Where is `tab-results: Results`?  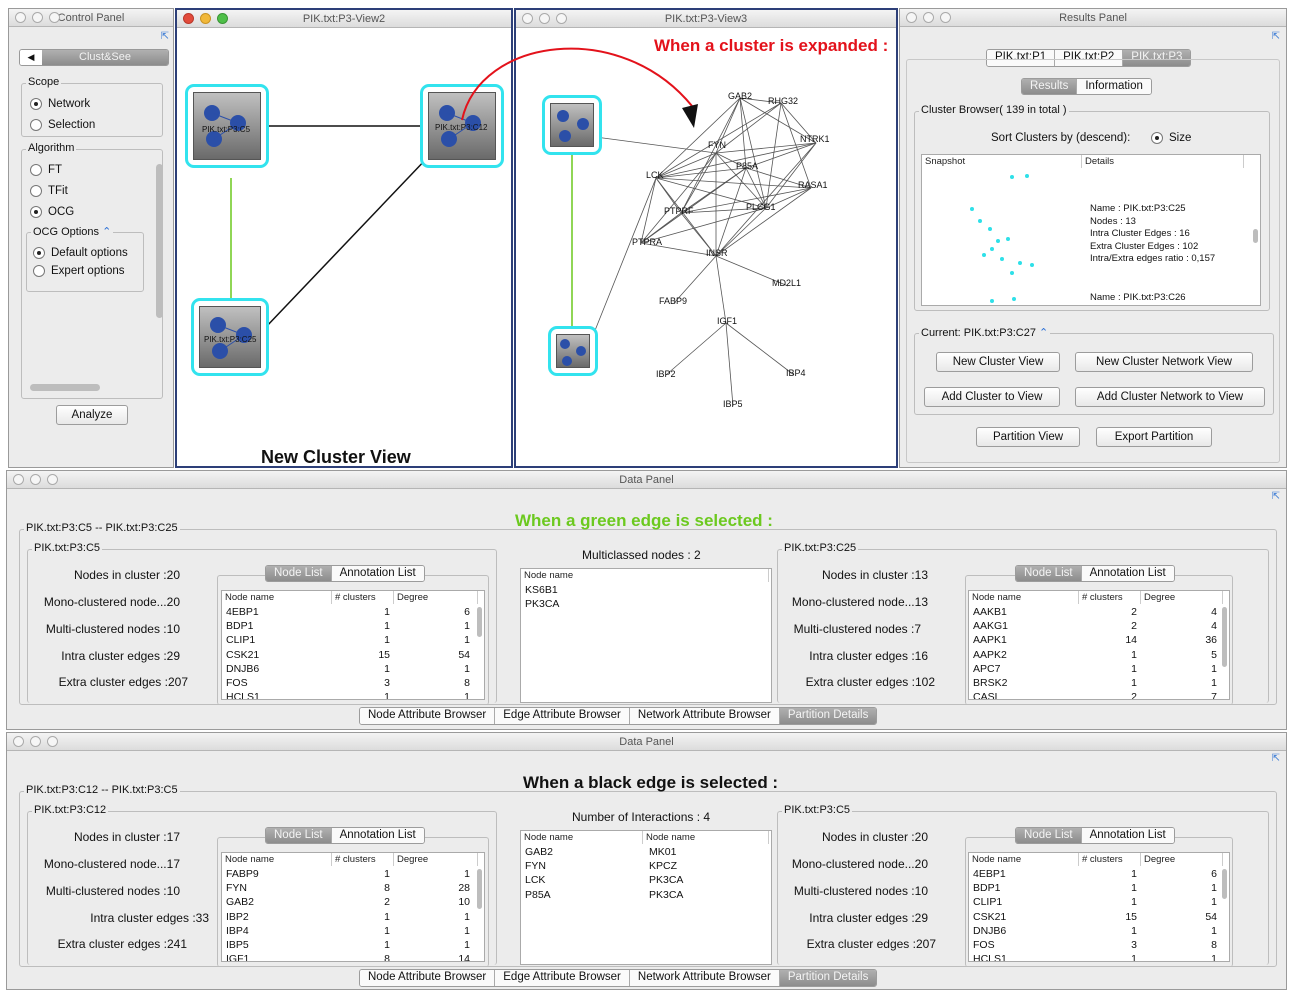
tab-results: Results is located at coordinates (1049, 86).